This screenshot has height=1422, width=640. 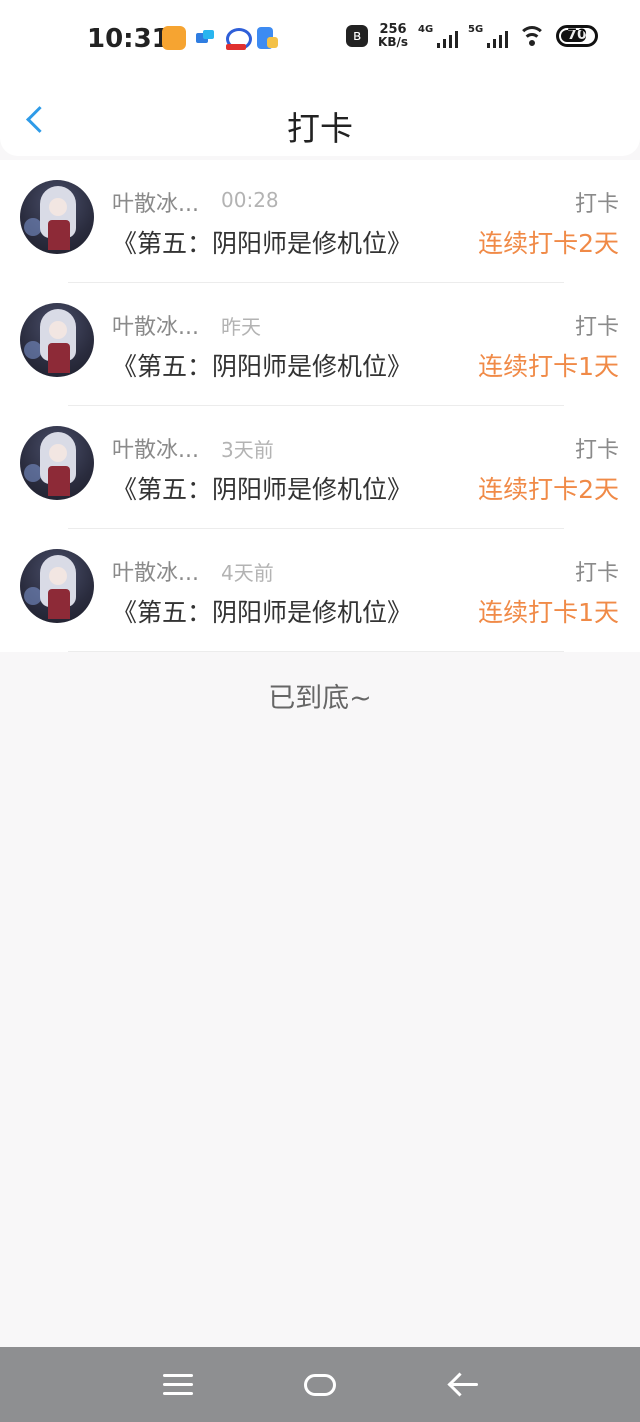 I want to click on wifi-icon, so click(x=532, y=36).